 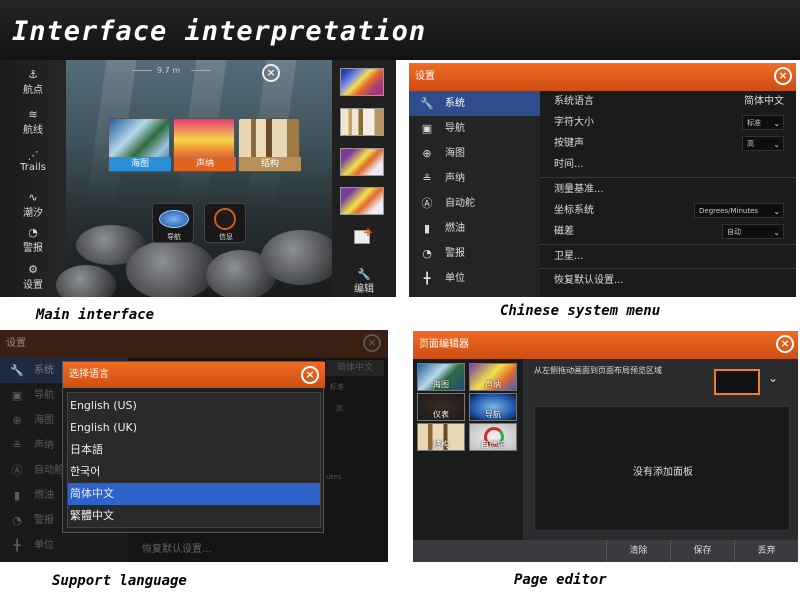 What do you see at coordinates (662, 468) in the screenshot?
I see `layout-preview: 没有添加面板` at bounding box center [662, 468].